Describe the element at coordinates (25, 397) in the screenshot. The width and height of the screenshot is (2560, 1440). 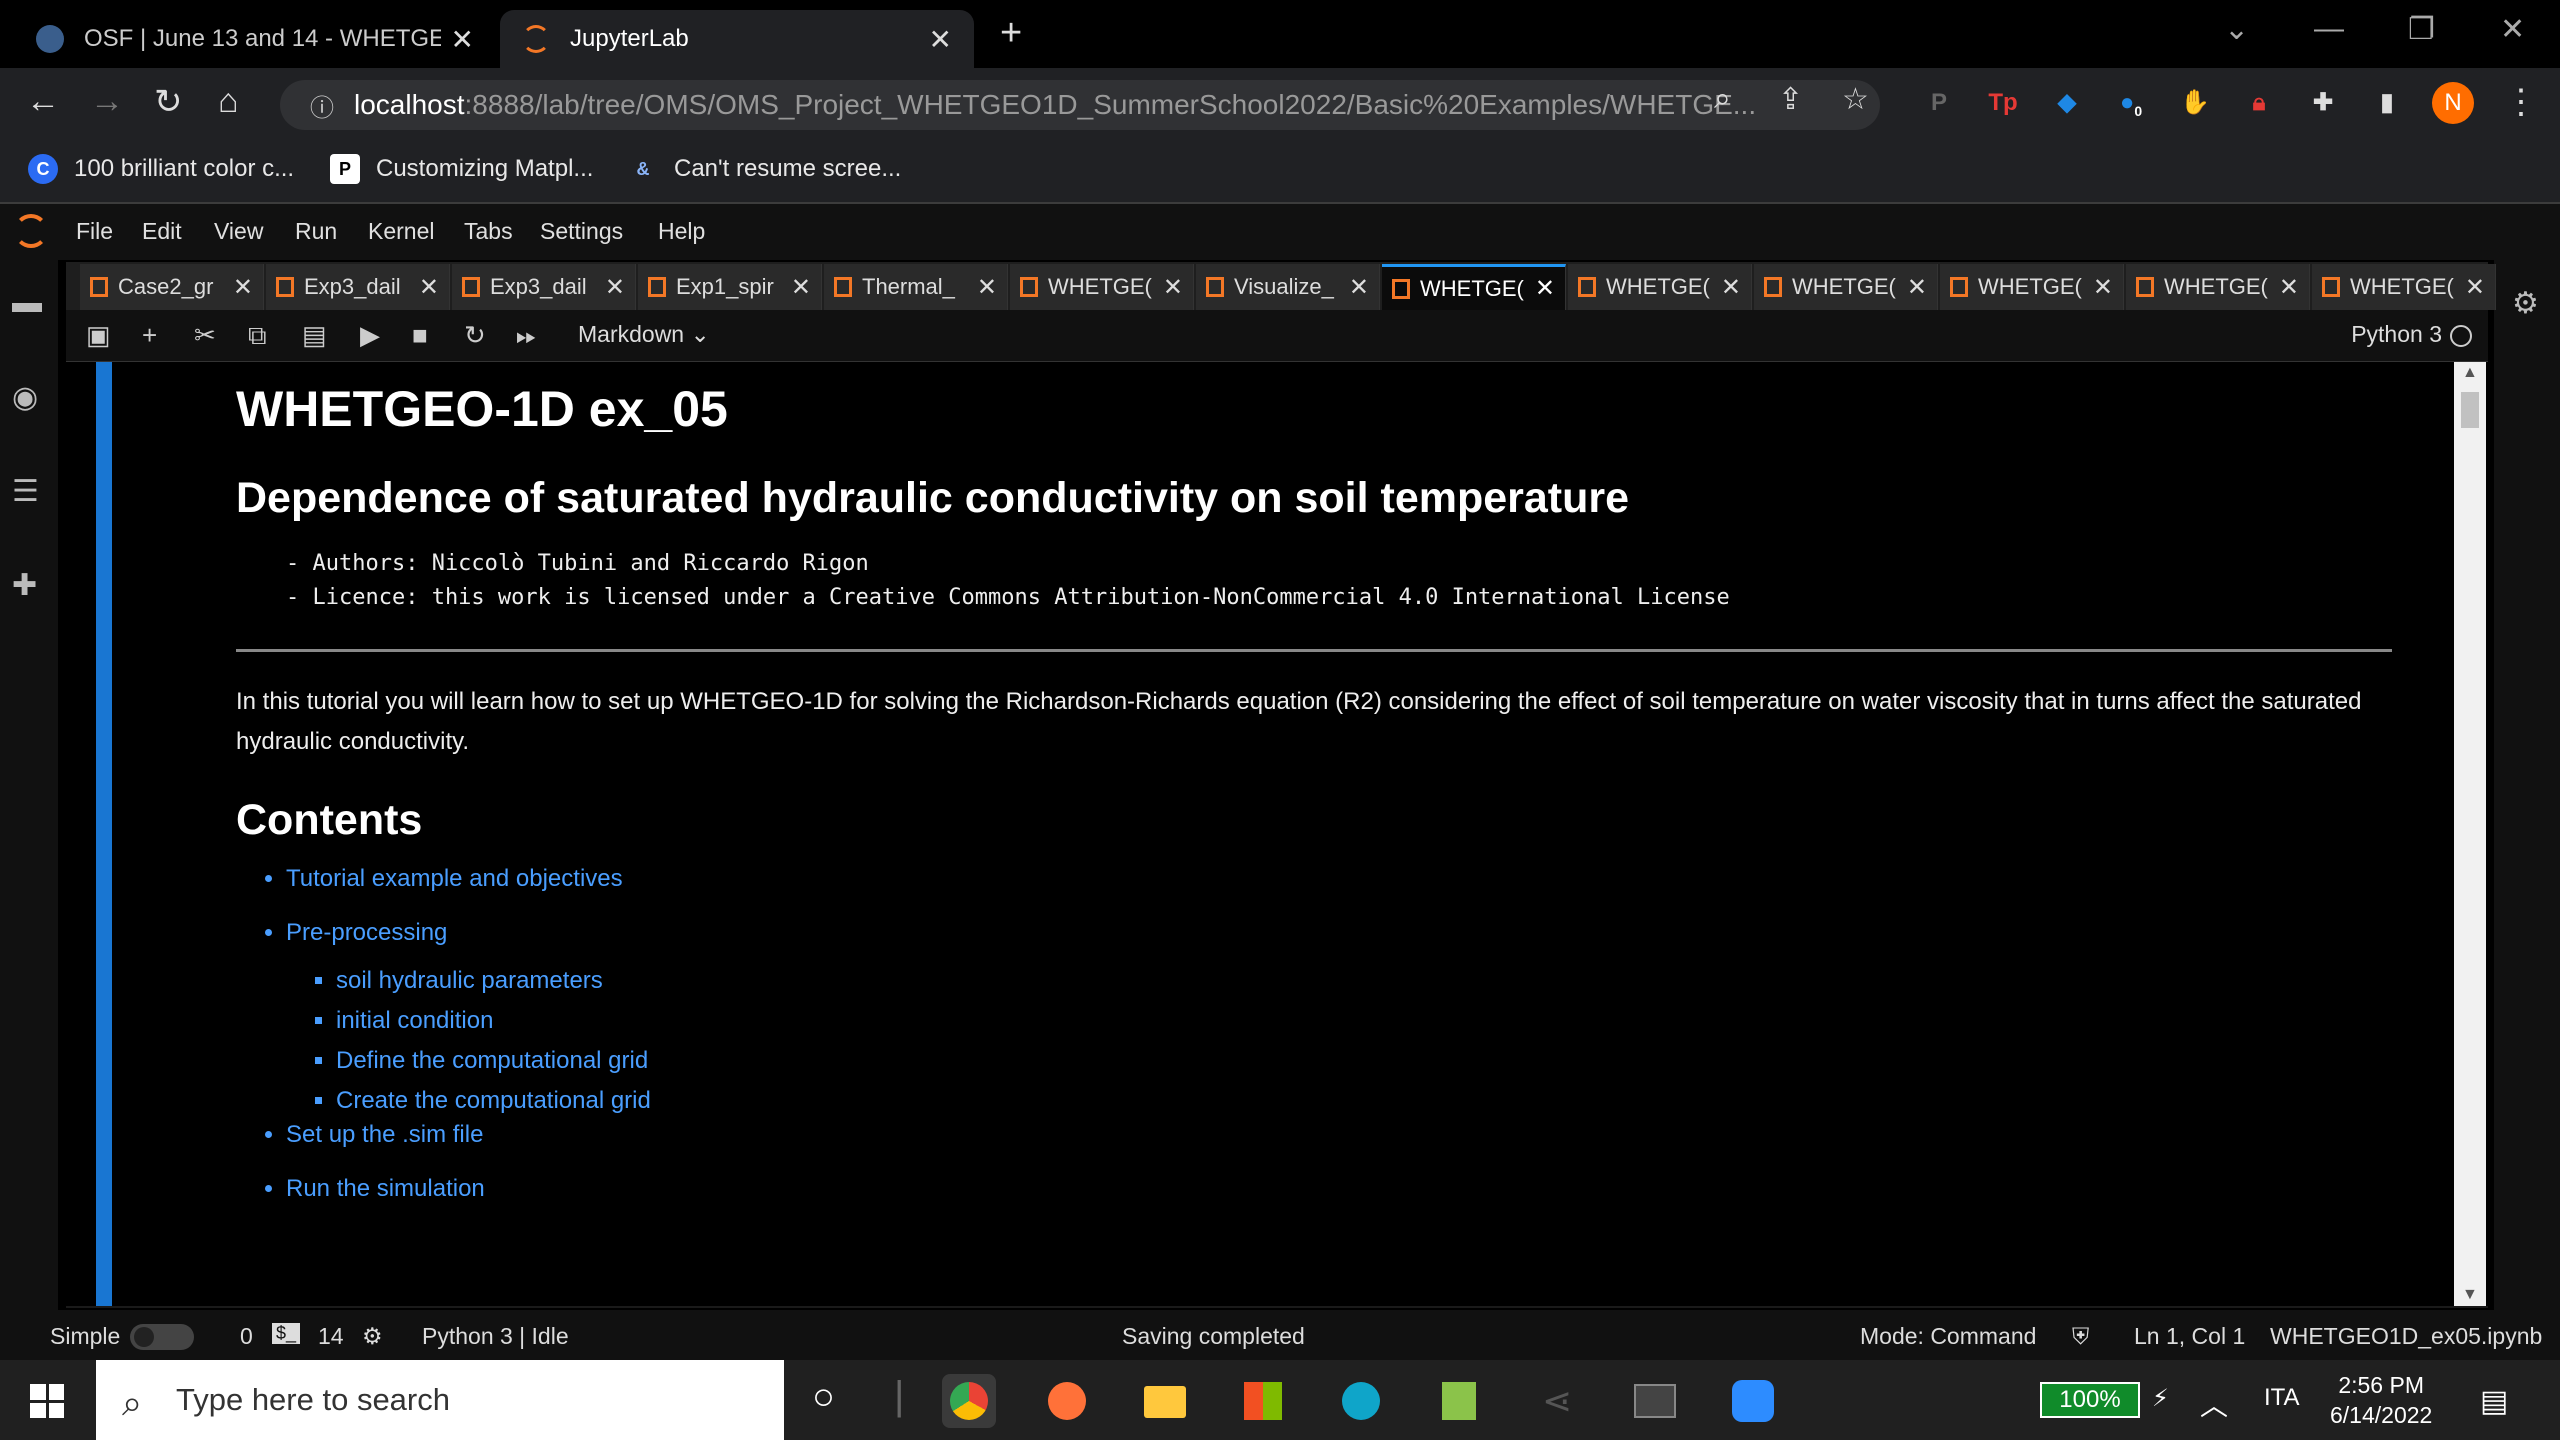
I see `running-icon: ◉` at that location.